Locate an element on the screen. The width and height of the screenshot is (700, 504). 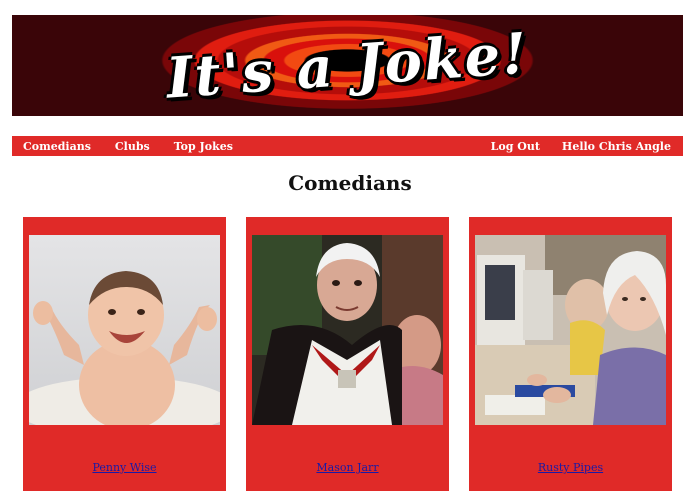
nav-link-top-jokes: Top Jokes is located at coordinates (203, 146).